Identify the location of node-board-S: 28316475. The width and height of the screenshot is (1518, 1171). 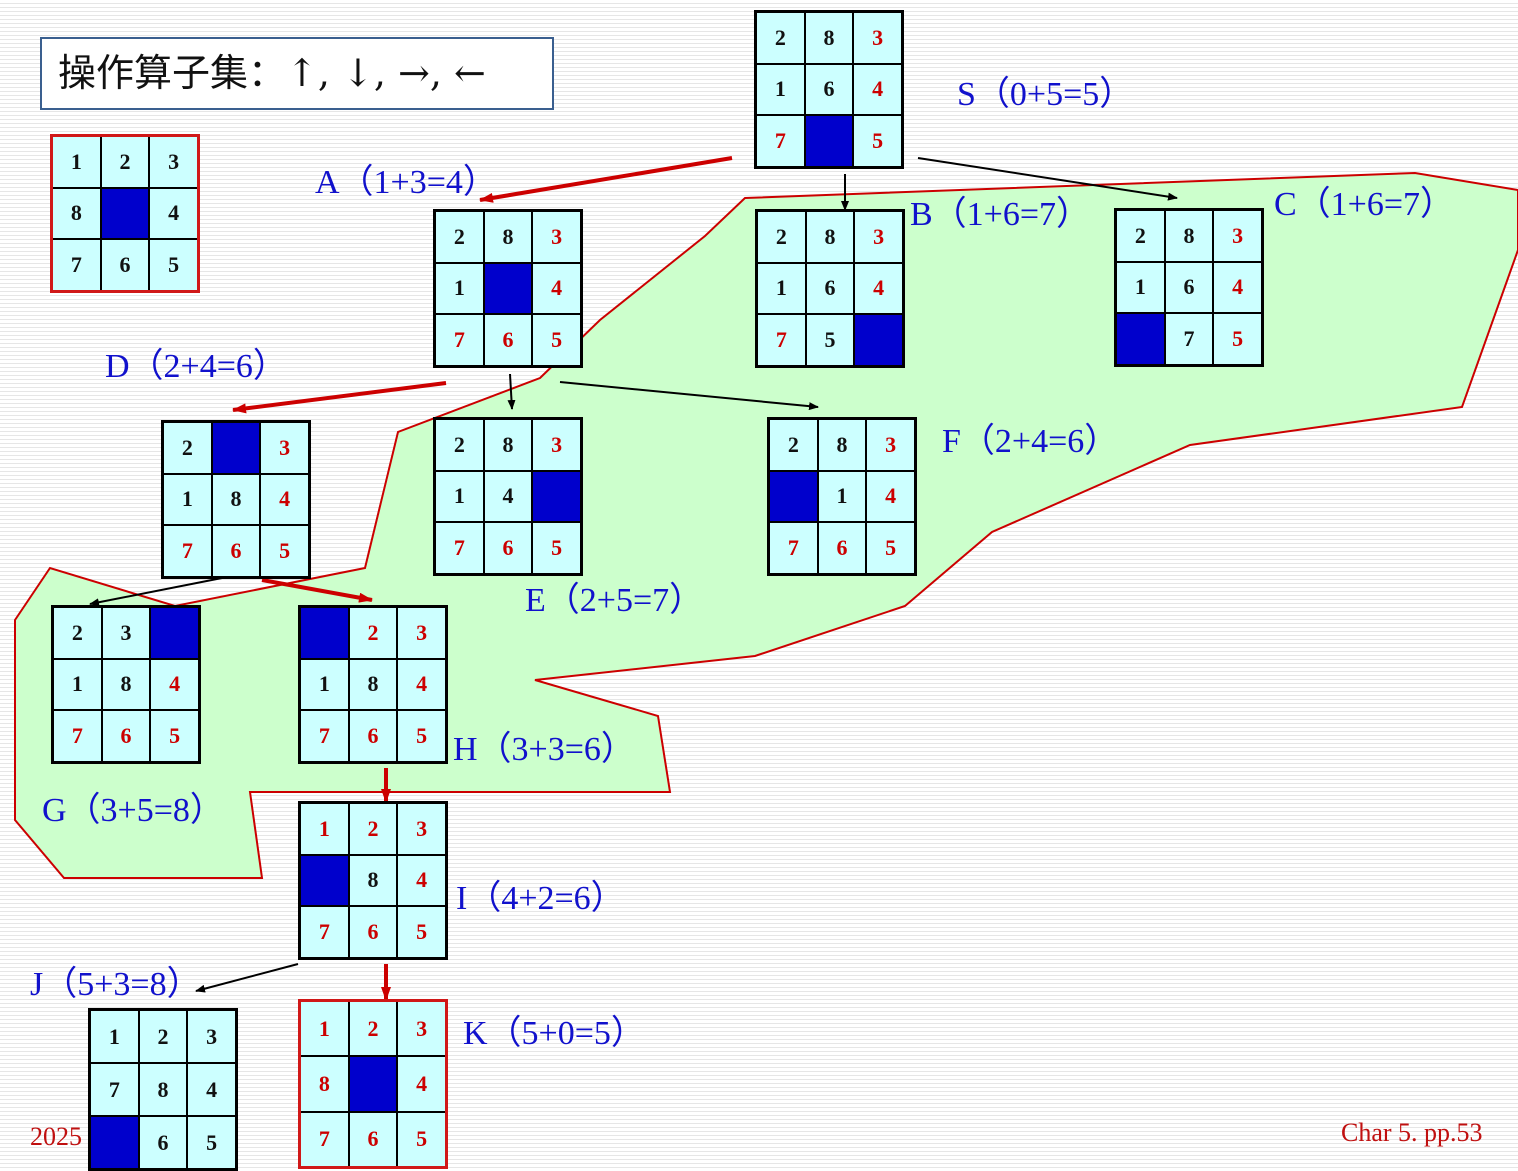
(829, 89).